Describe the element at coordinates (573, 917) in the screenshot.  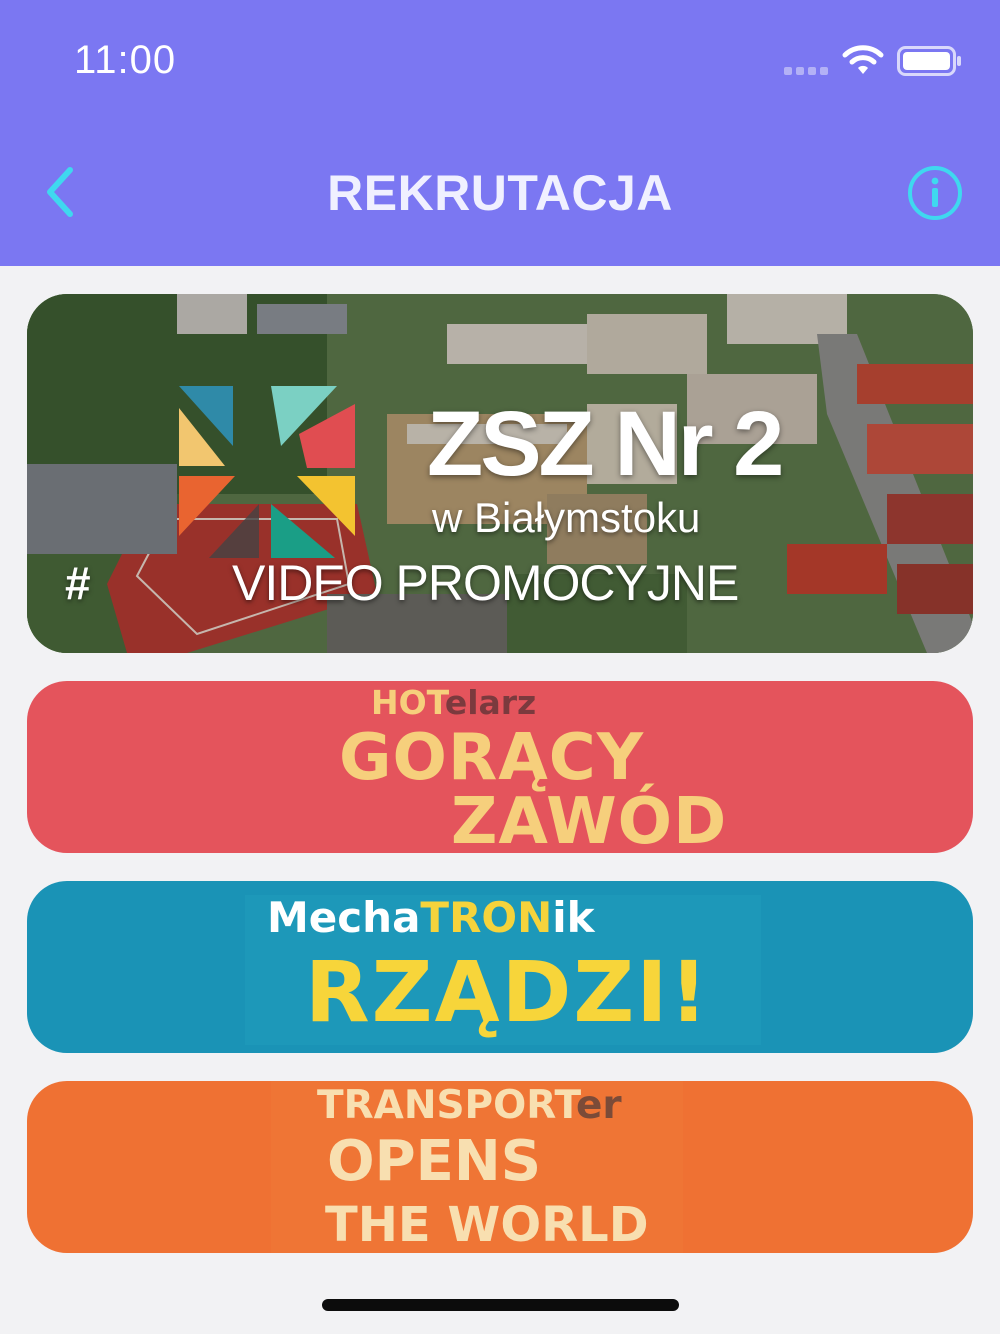
I see `mechatronik-top-c: ik` at that location.